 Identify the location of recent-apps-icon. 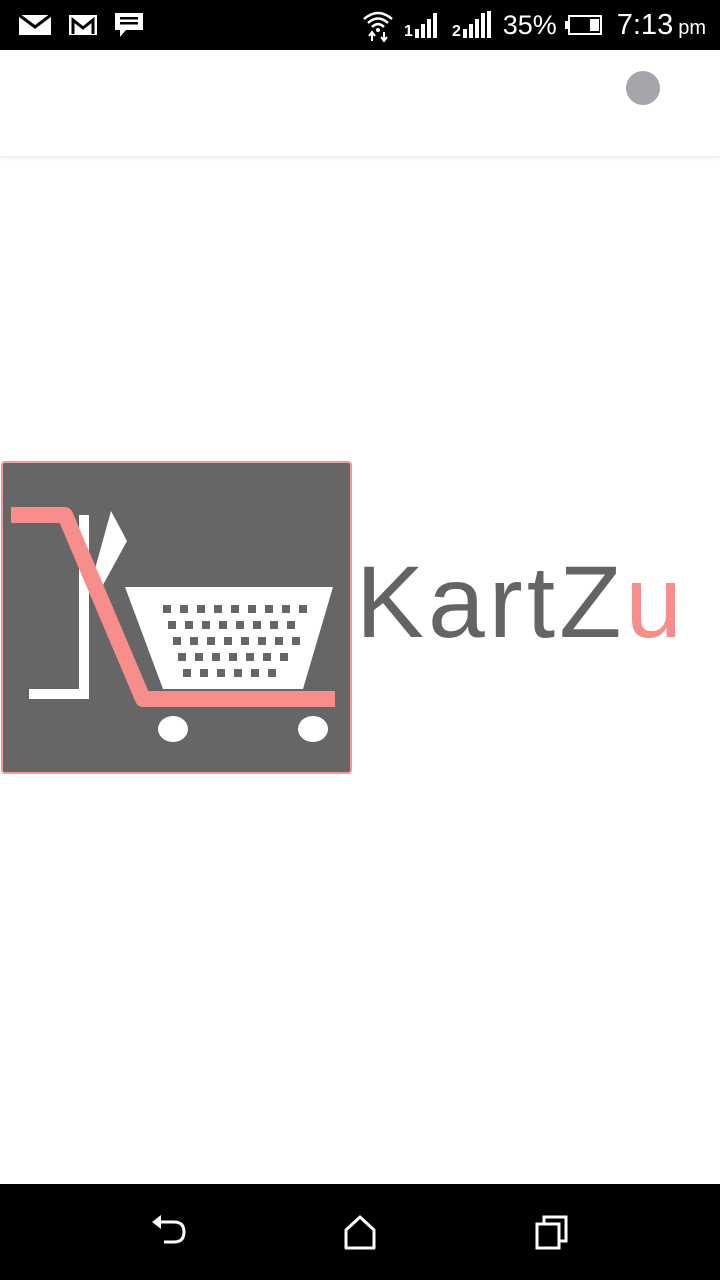
(551, 1232).